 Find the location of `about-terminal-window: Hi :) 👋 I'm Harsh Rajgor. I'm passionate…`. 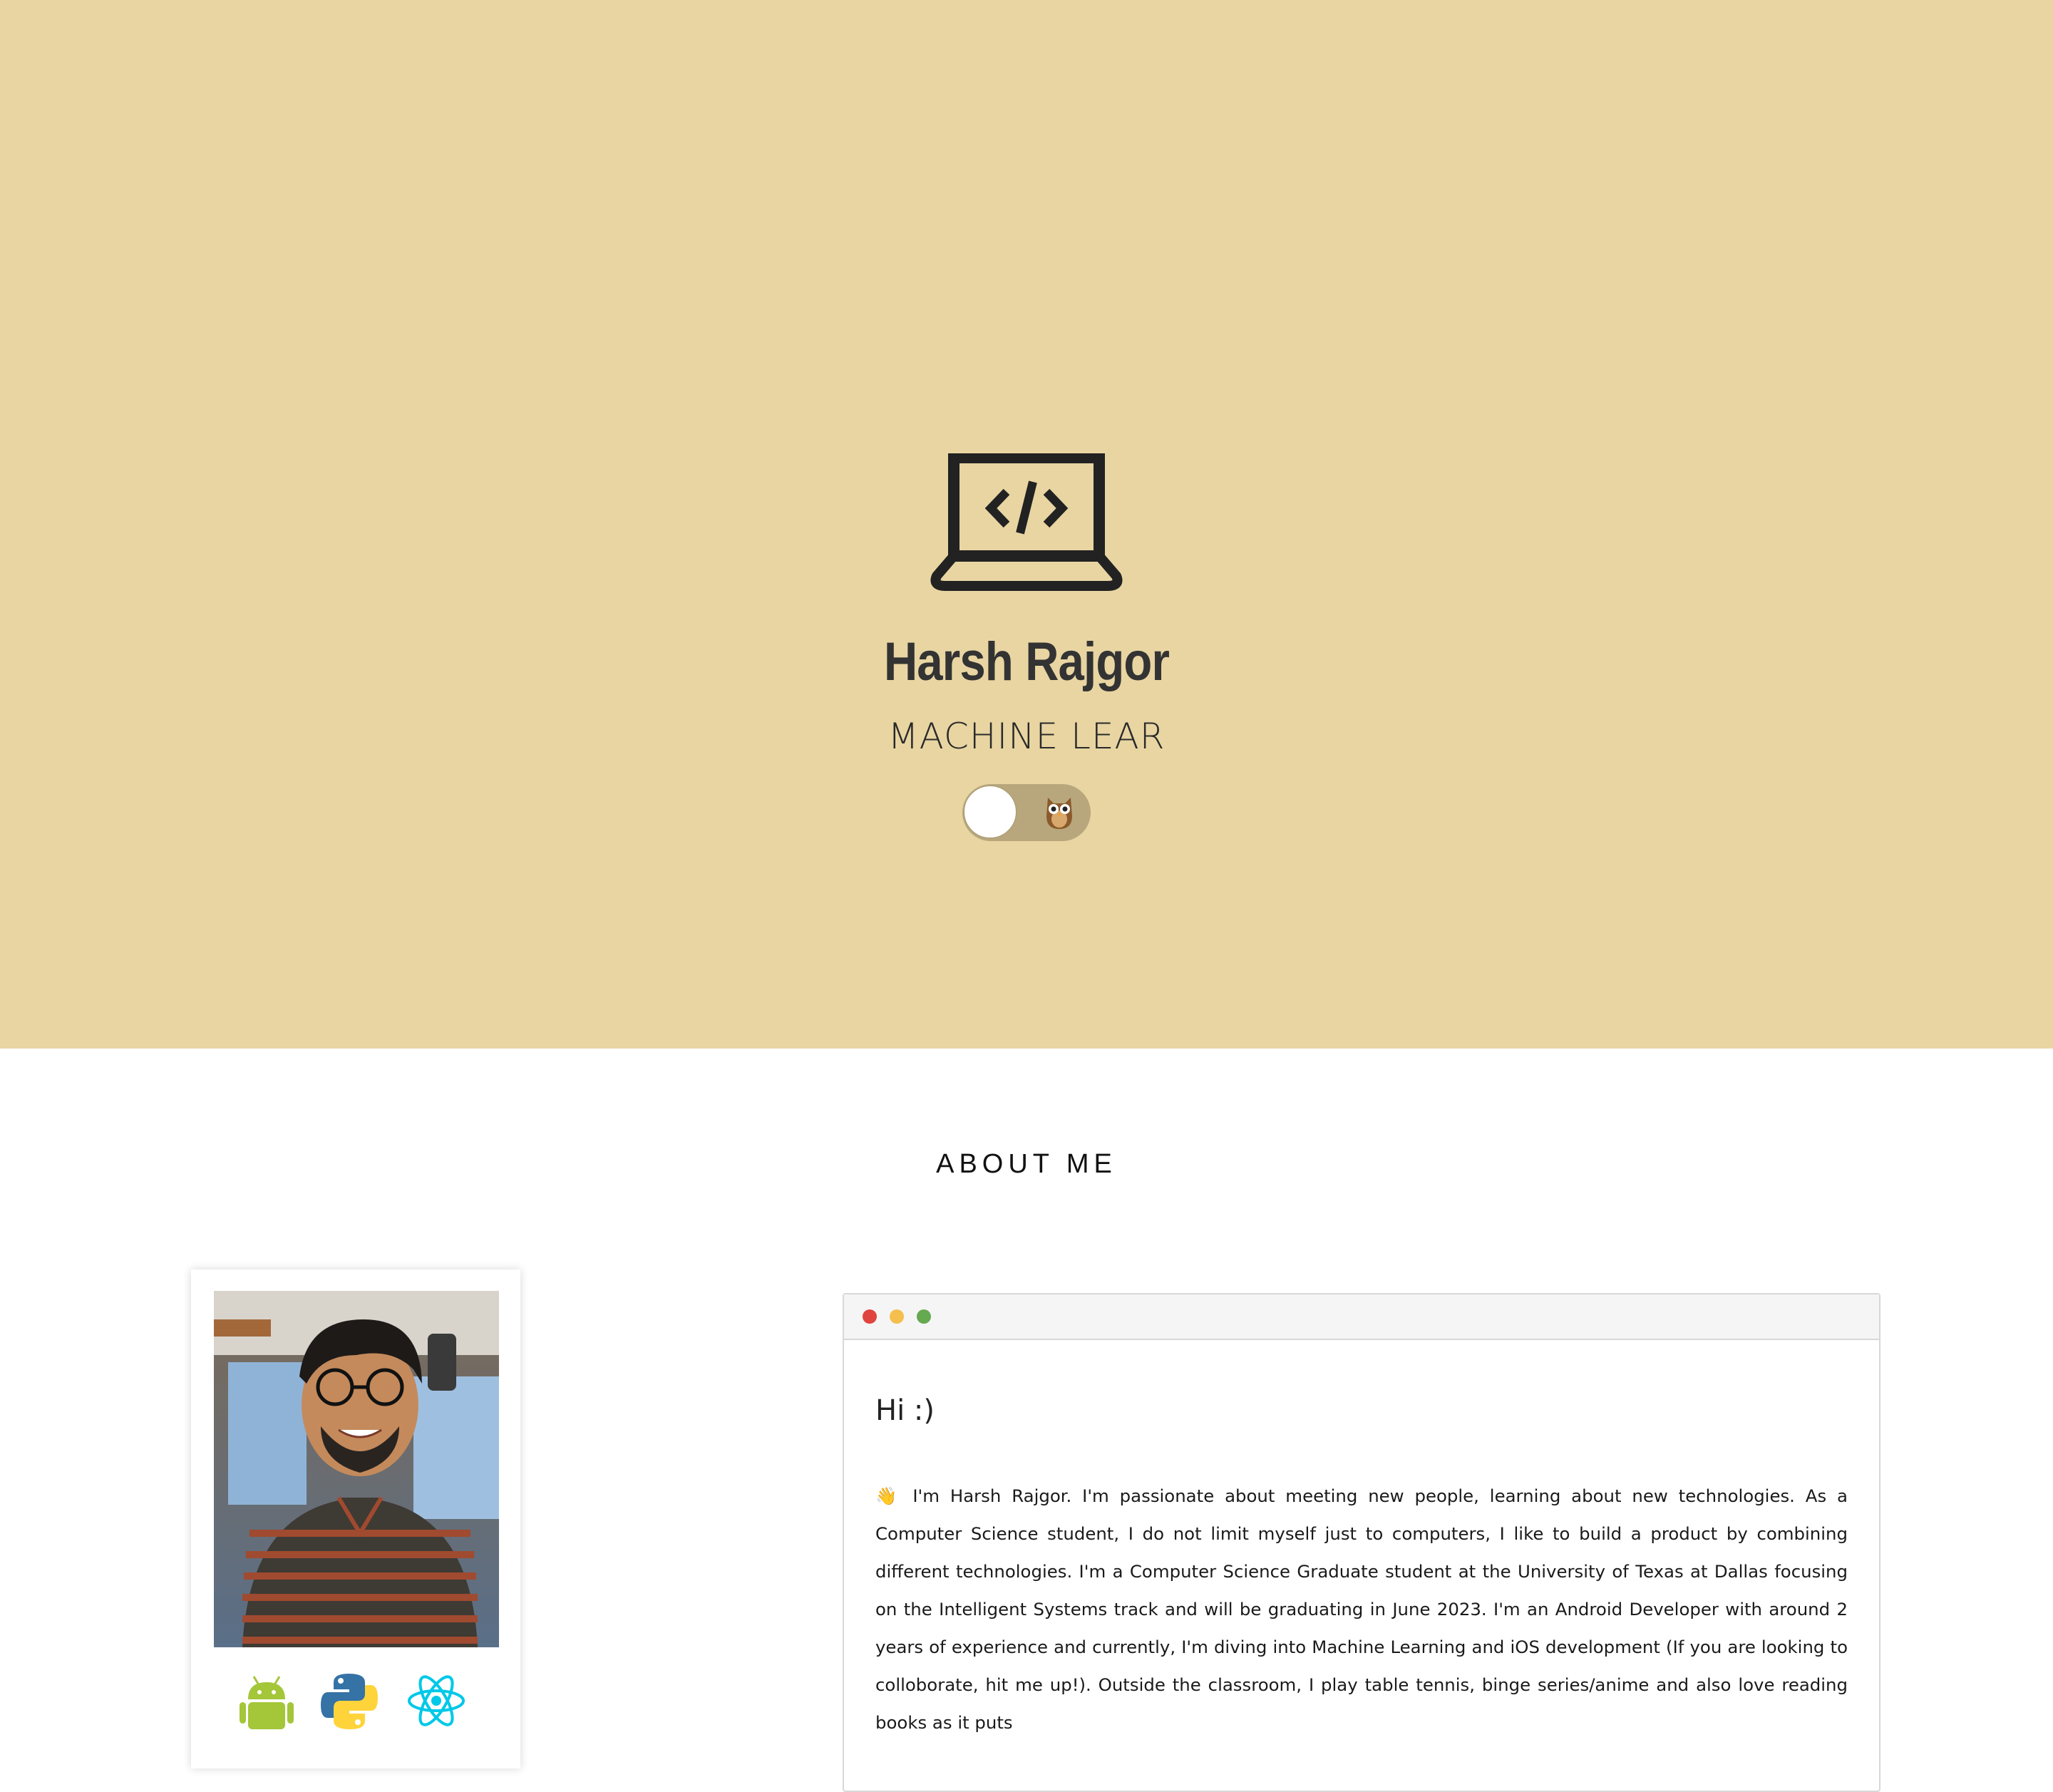

about-terminal-window: Hi :) 👋 I'm Harsh Rajgor. I'm passionate… is located at coordinates (1361, 1543).